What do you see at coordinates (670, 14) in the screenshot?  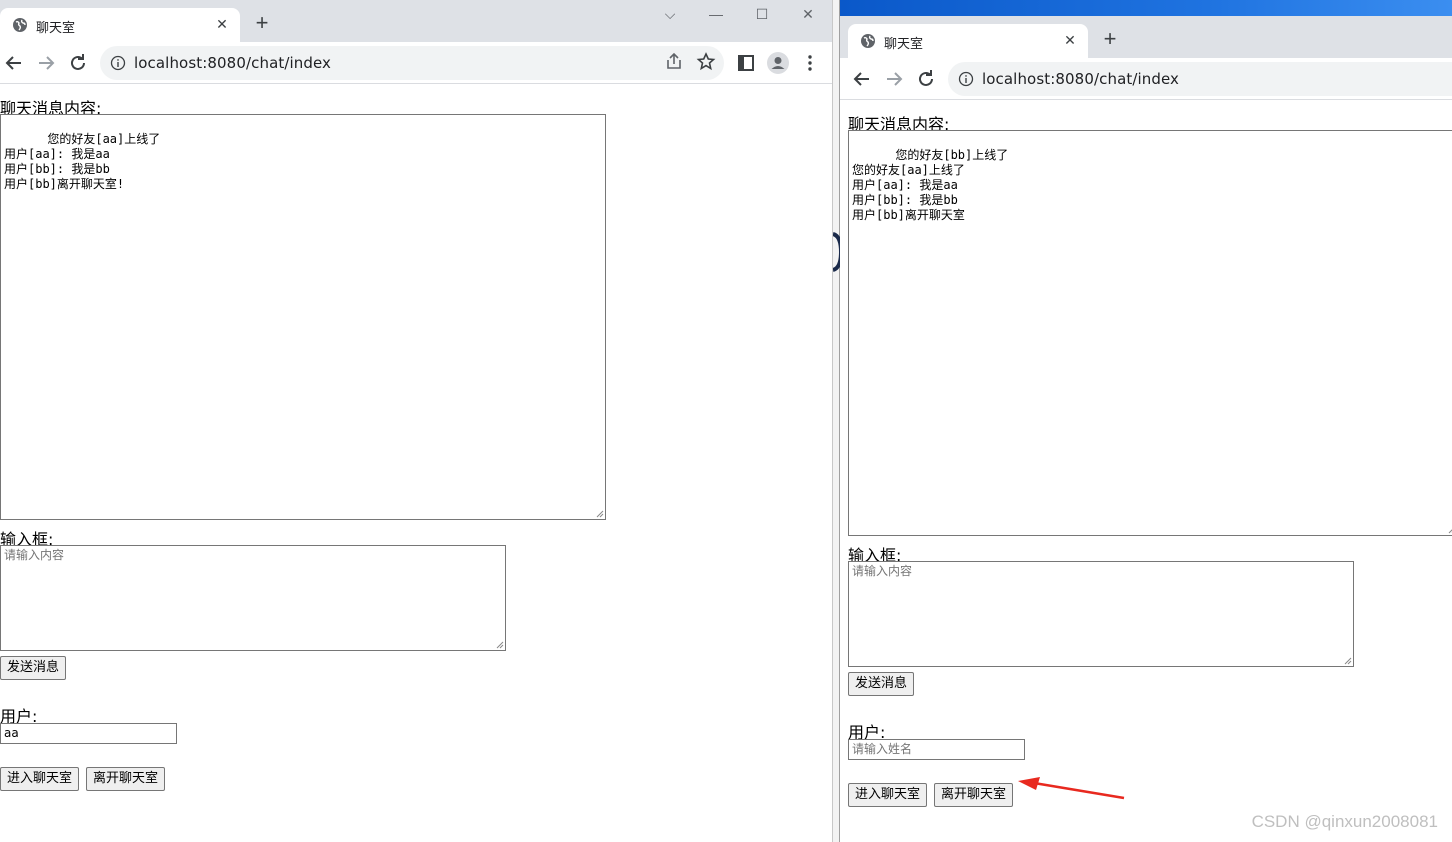 I see `tab-search-icon: ⌵` at bounding box center [670, 14].